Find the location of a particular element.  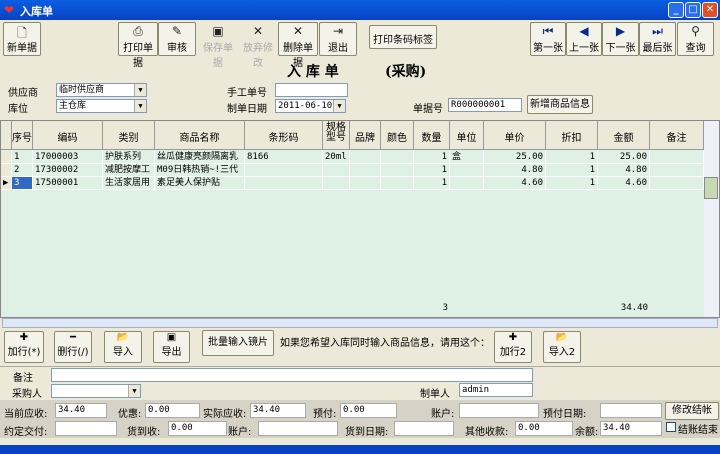

buyer-select: ▼ is located at coordinates (96, 391).